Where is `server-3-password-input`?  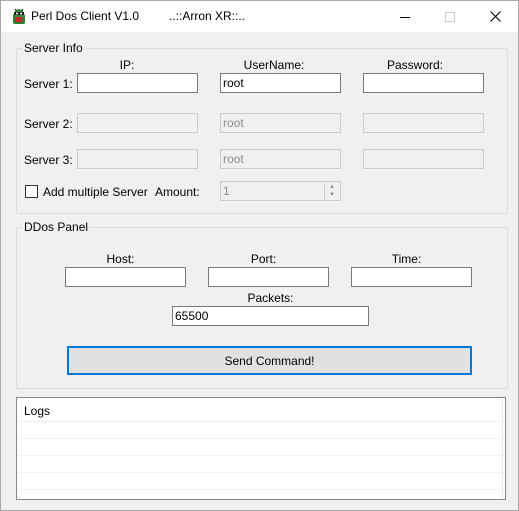
server-3-password-input is located at coordinates (423, 159).